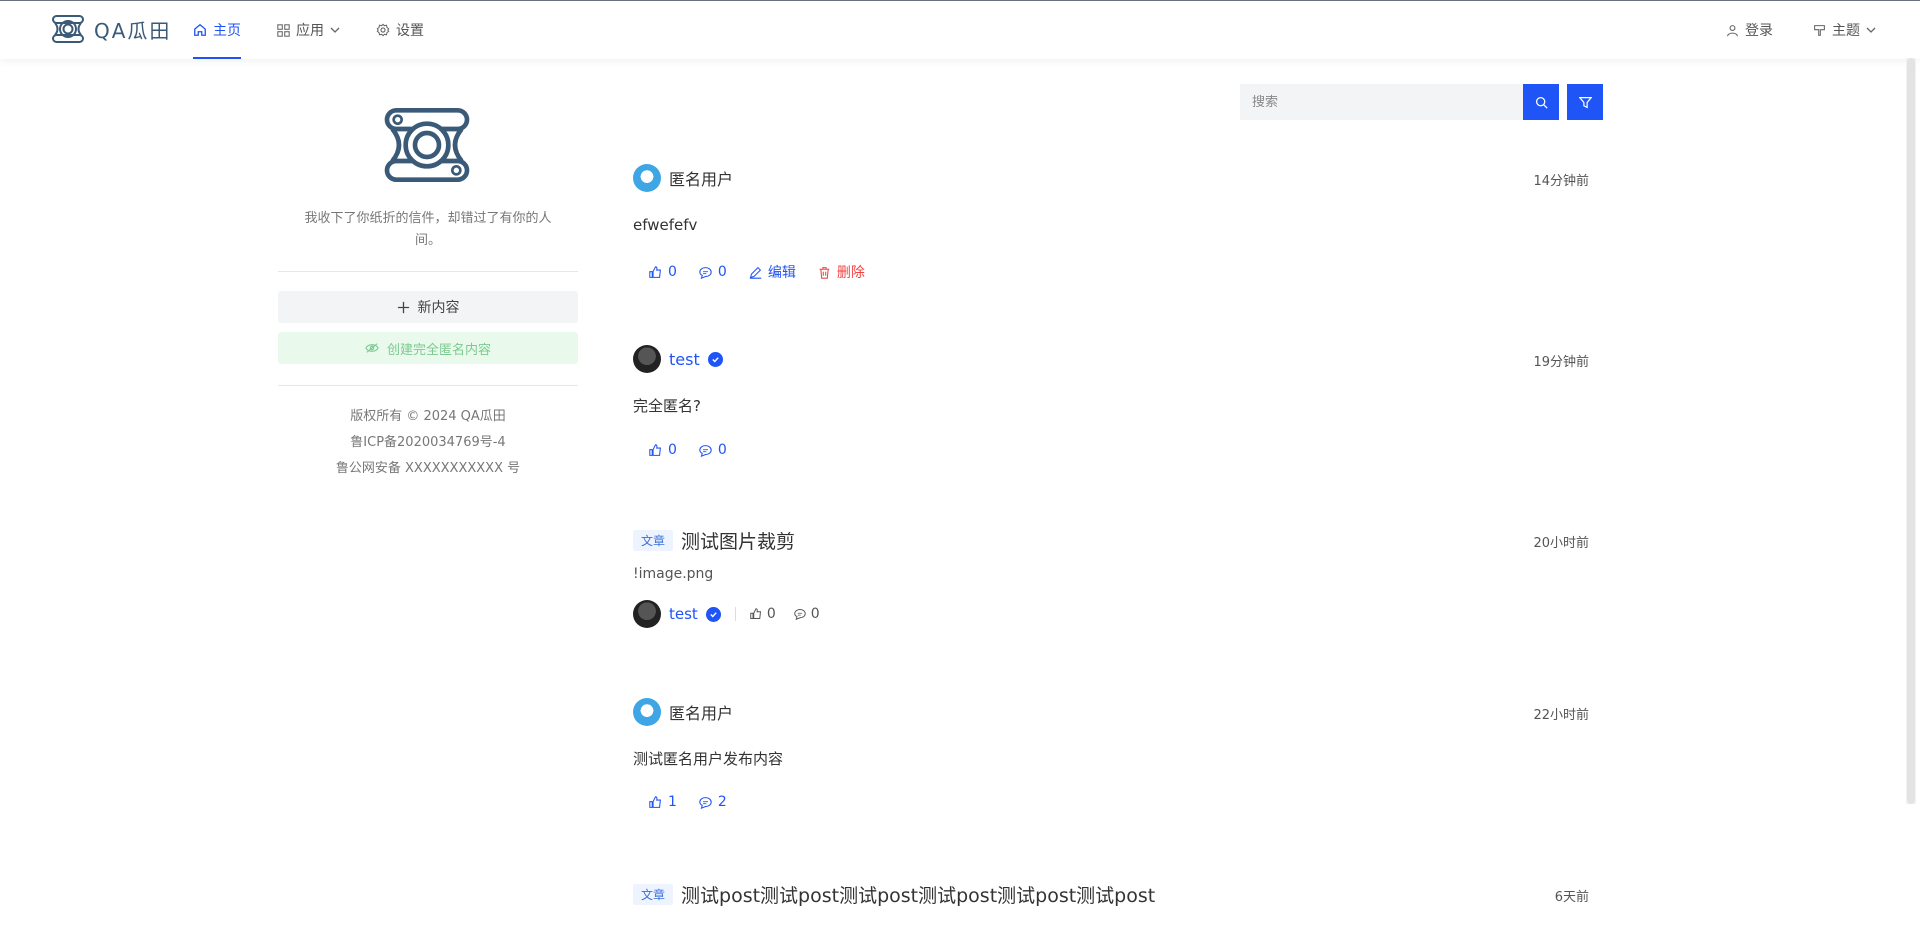 The width and height of the screenshot is (1920, 926). Describe the element at coordinates (1585, 102) in the screenshot. I see `filter-button` at that location.